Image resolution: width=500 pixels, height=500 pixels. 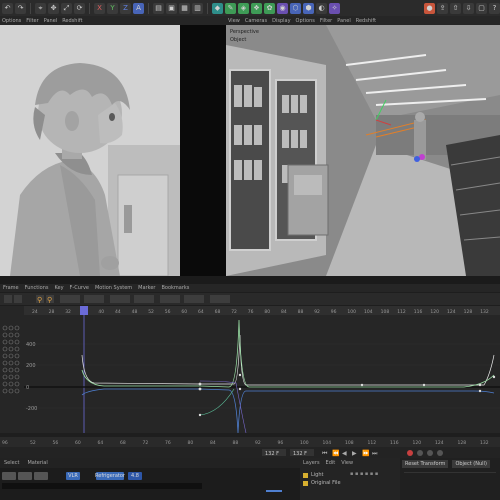 What do you see at coordinates (39, 300) in the screenshot?
I see `key-icon: ⚲` at bounding box center [39, 300].